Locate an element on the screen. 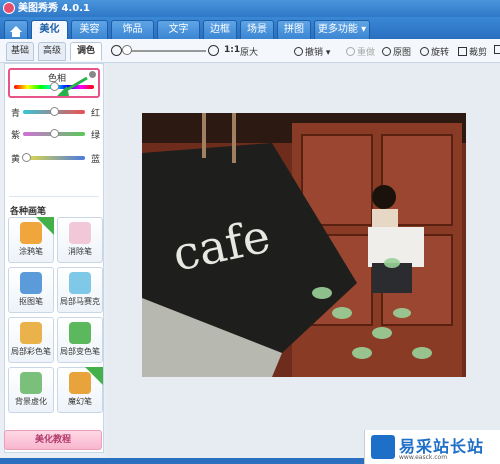 This screenshot has height=464, width=500. actual-size-ratio: 1:1 is located at coordinates (232, 50).